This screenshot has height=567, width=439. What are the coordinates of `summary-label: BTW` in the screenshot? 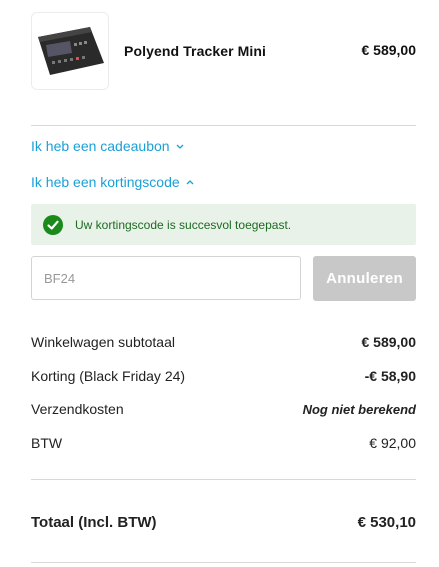 It's located at (47, 443).